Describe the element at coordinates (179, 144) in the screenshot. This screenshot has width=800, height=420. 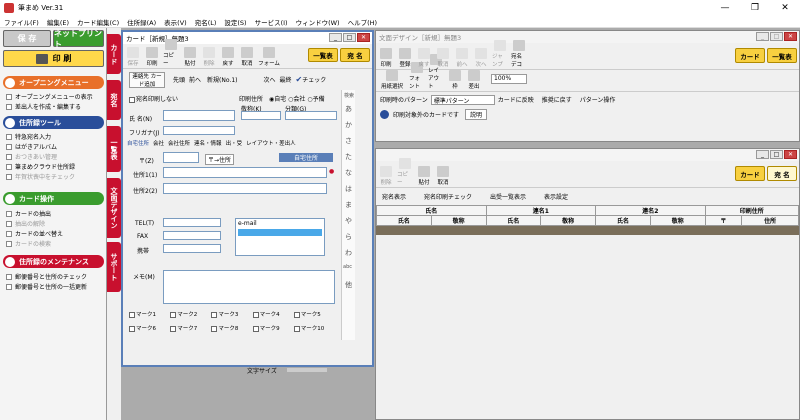
I see `tab-company-address: 会社住所` at that location.